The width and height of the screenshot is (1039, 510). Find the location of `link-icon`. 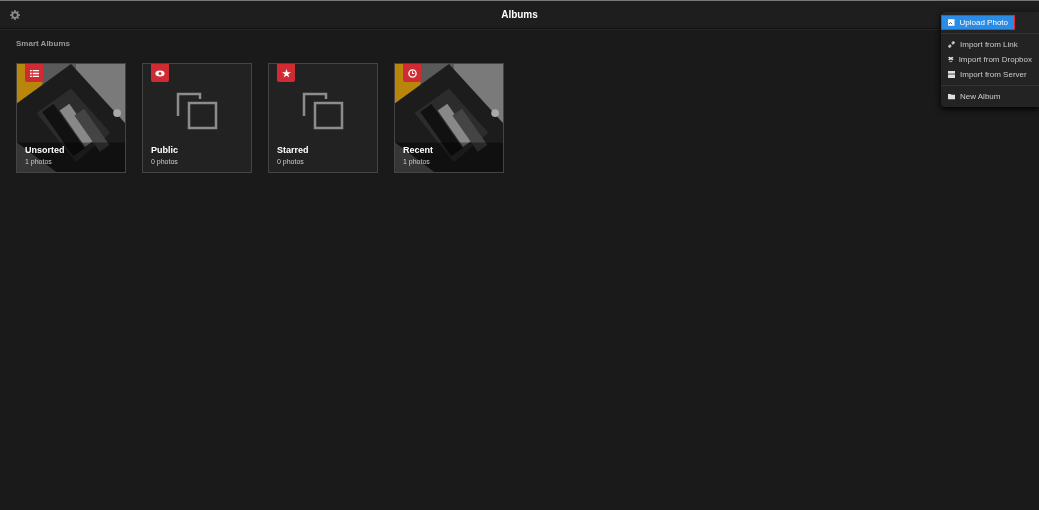

link-icon is located at coordinates (951, 44).